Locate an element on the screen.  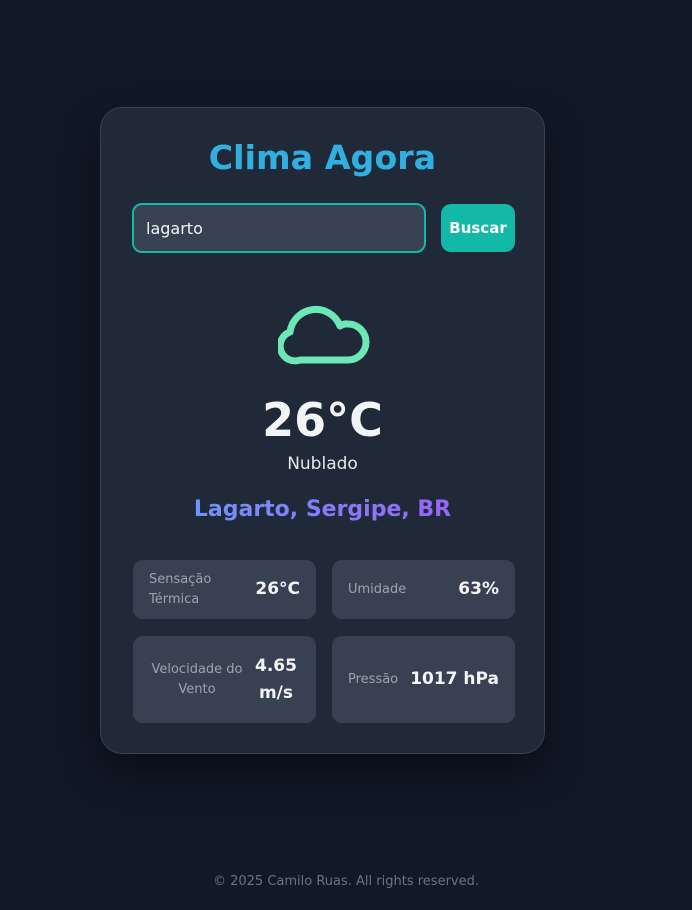
footer-copyright: © 2025 Camilo Ruas. All rights reserved. is located at coordinates (345, 881).